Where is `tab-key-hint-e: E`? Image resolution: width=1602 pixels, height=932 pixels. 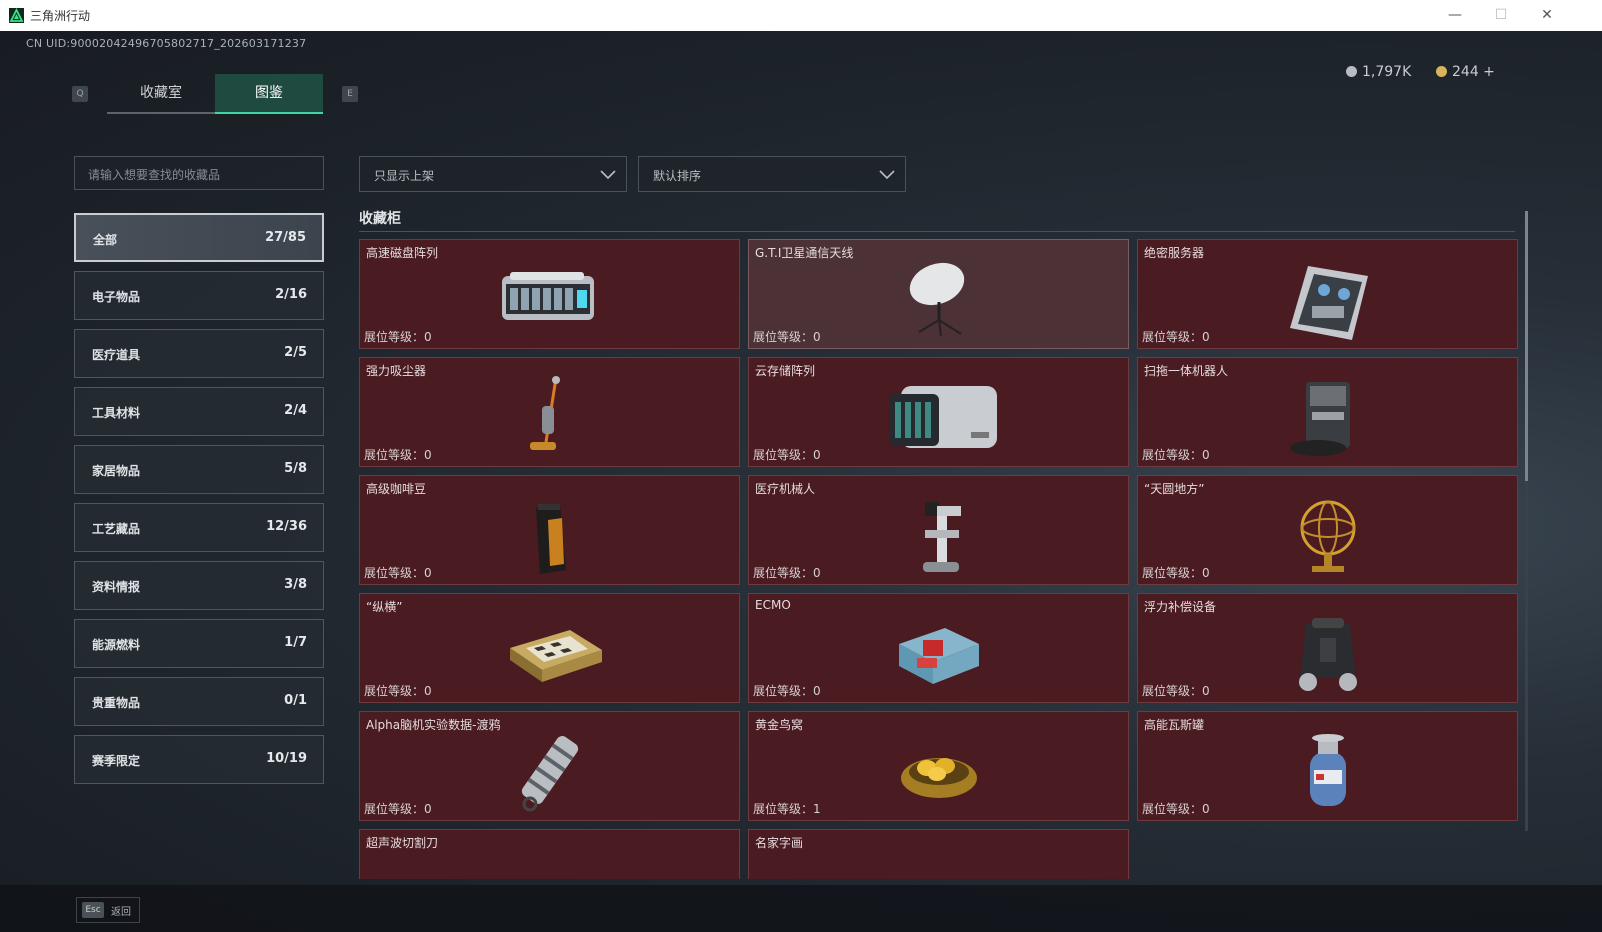
tab-key-hint-e: E is located at coordinates (350, 94).